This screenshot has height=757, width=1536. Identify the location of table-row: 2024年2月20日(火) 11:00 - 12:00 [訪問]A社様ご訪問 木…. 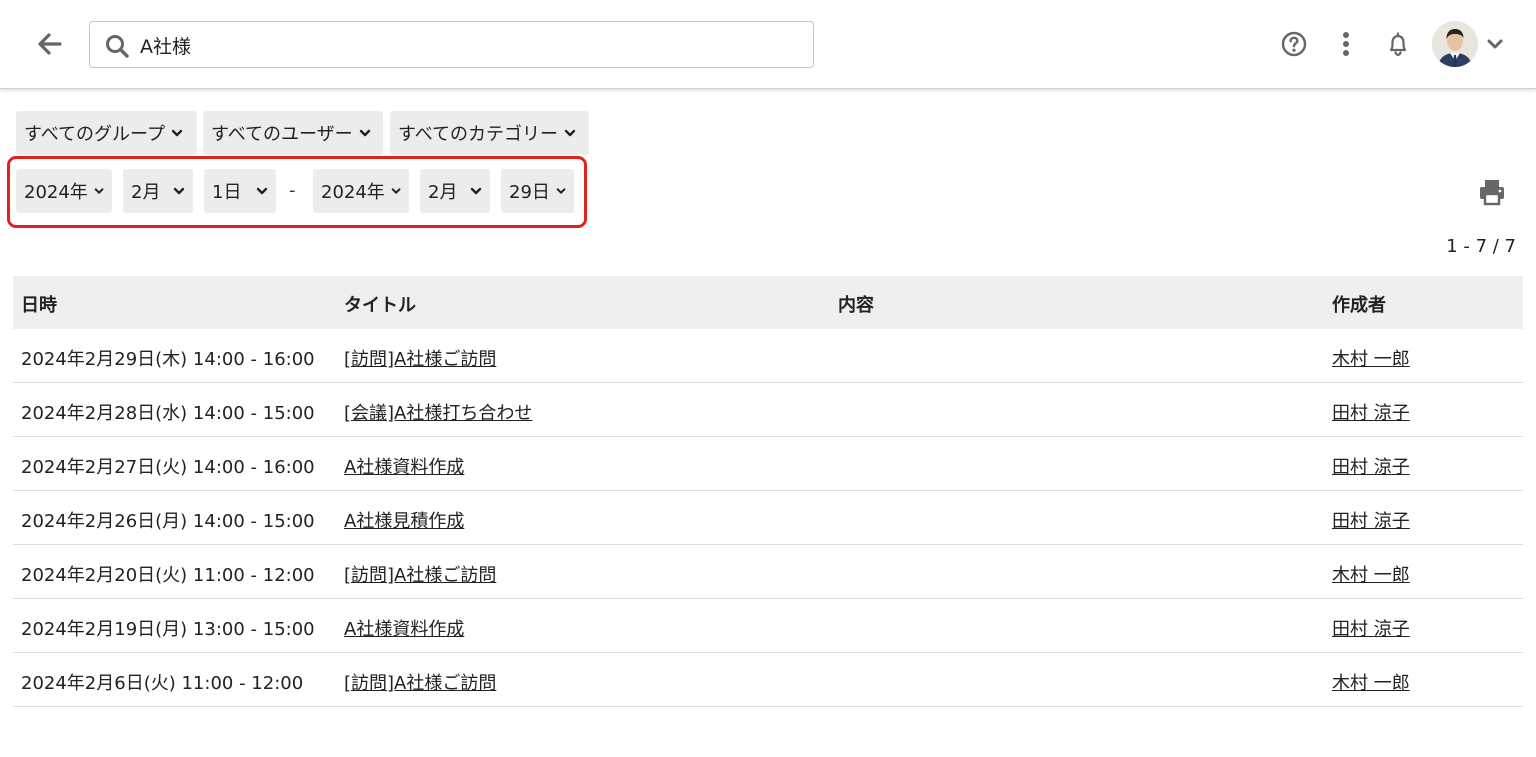
(768, 572).